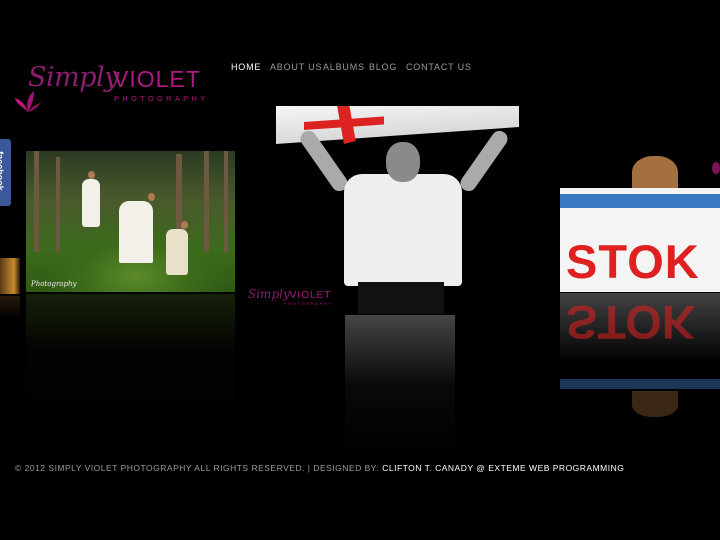 Image resolution: width=720 pixels, height=540 pixels. What do you see at coordinates (631, 322) in the screenshot?
I see `sign-text-reflection: STOK` at bounding box center [631, 322].